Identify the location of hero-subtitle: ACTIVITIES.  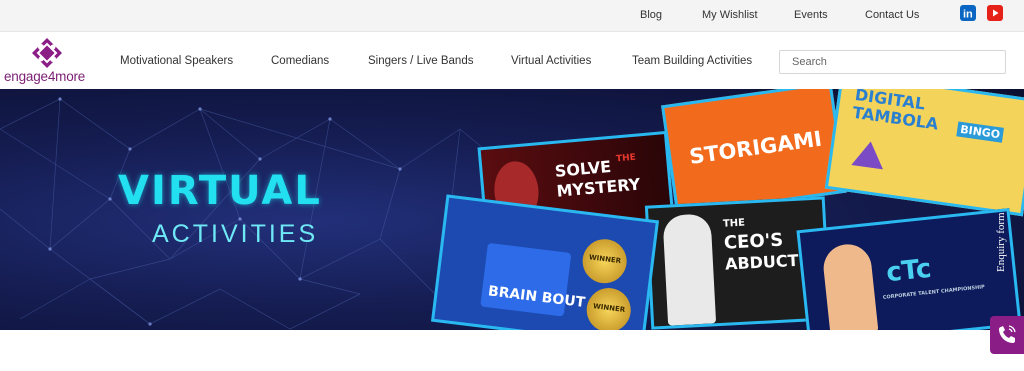
(235, 234).